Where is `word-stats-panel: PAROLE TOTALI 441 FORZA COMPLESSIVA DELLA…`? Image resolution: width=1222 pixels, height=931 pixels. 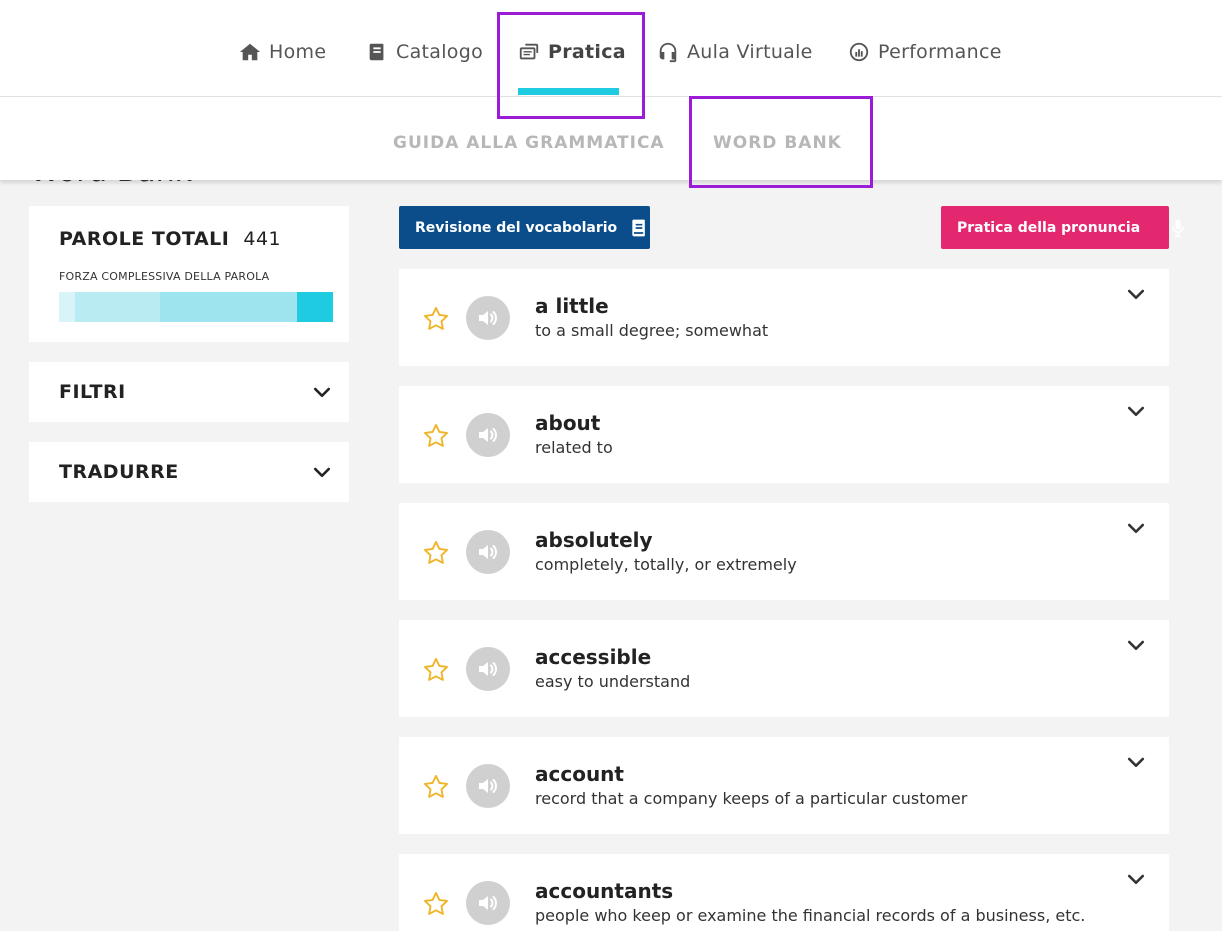
word-stats-panel: PAROLE TOTALI 441 FORZA COMPLESSIVA DELLA… is located at coordinates (189, 274).